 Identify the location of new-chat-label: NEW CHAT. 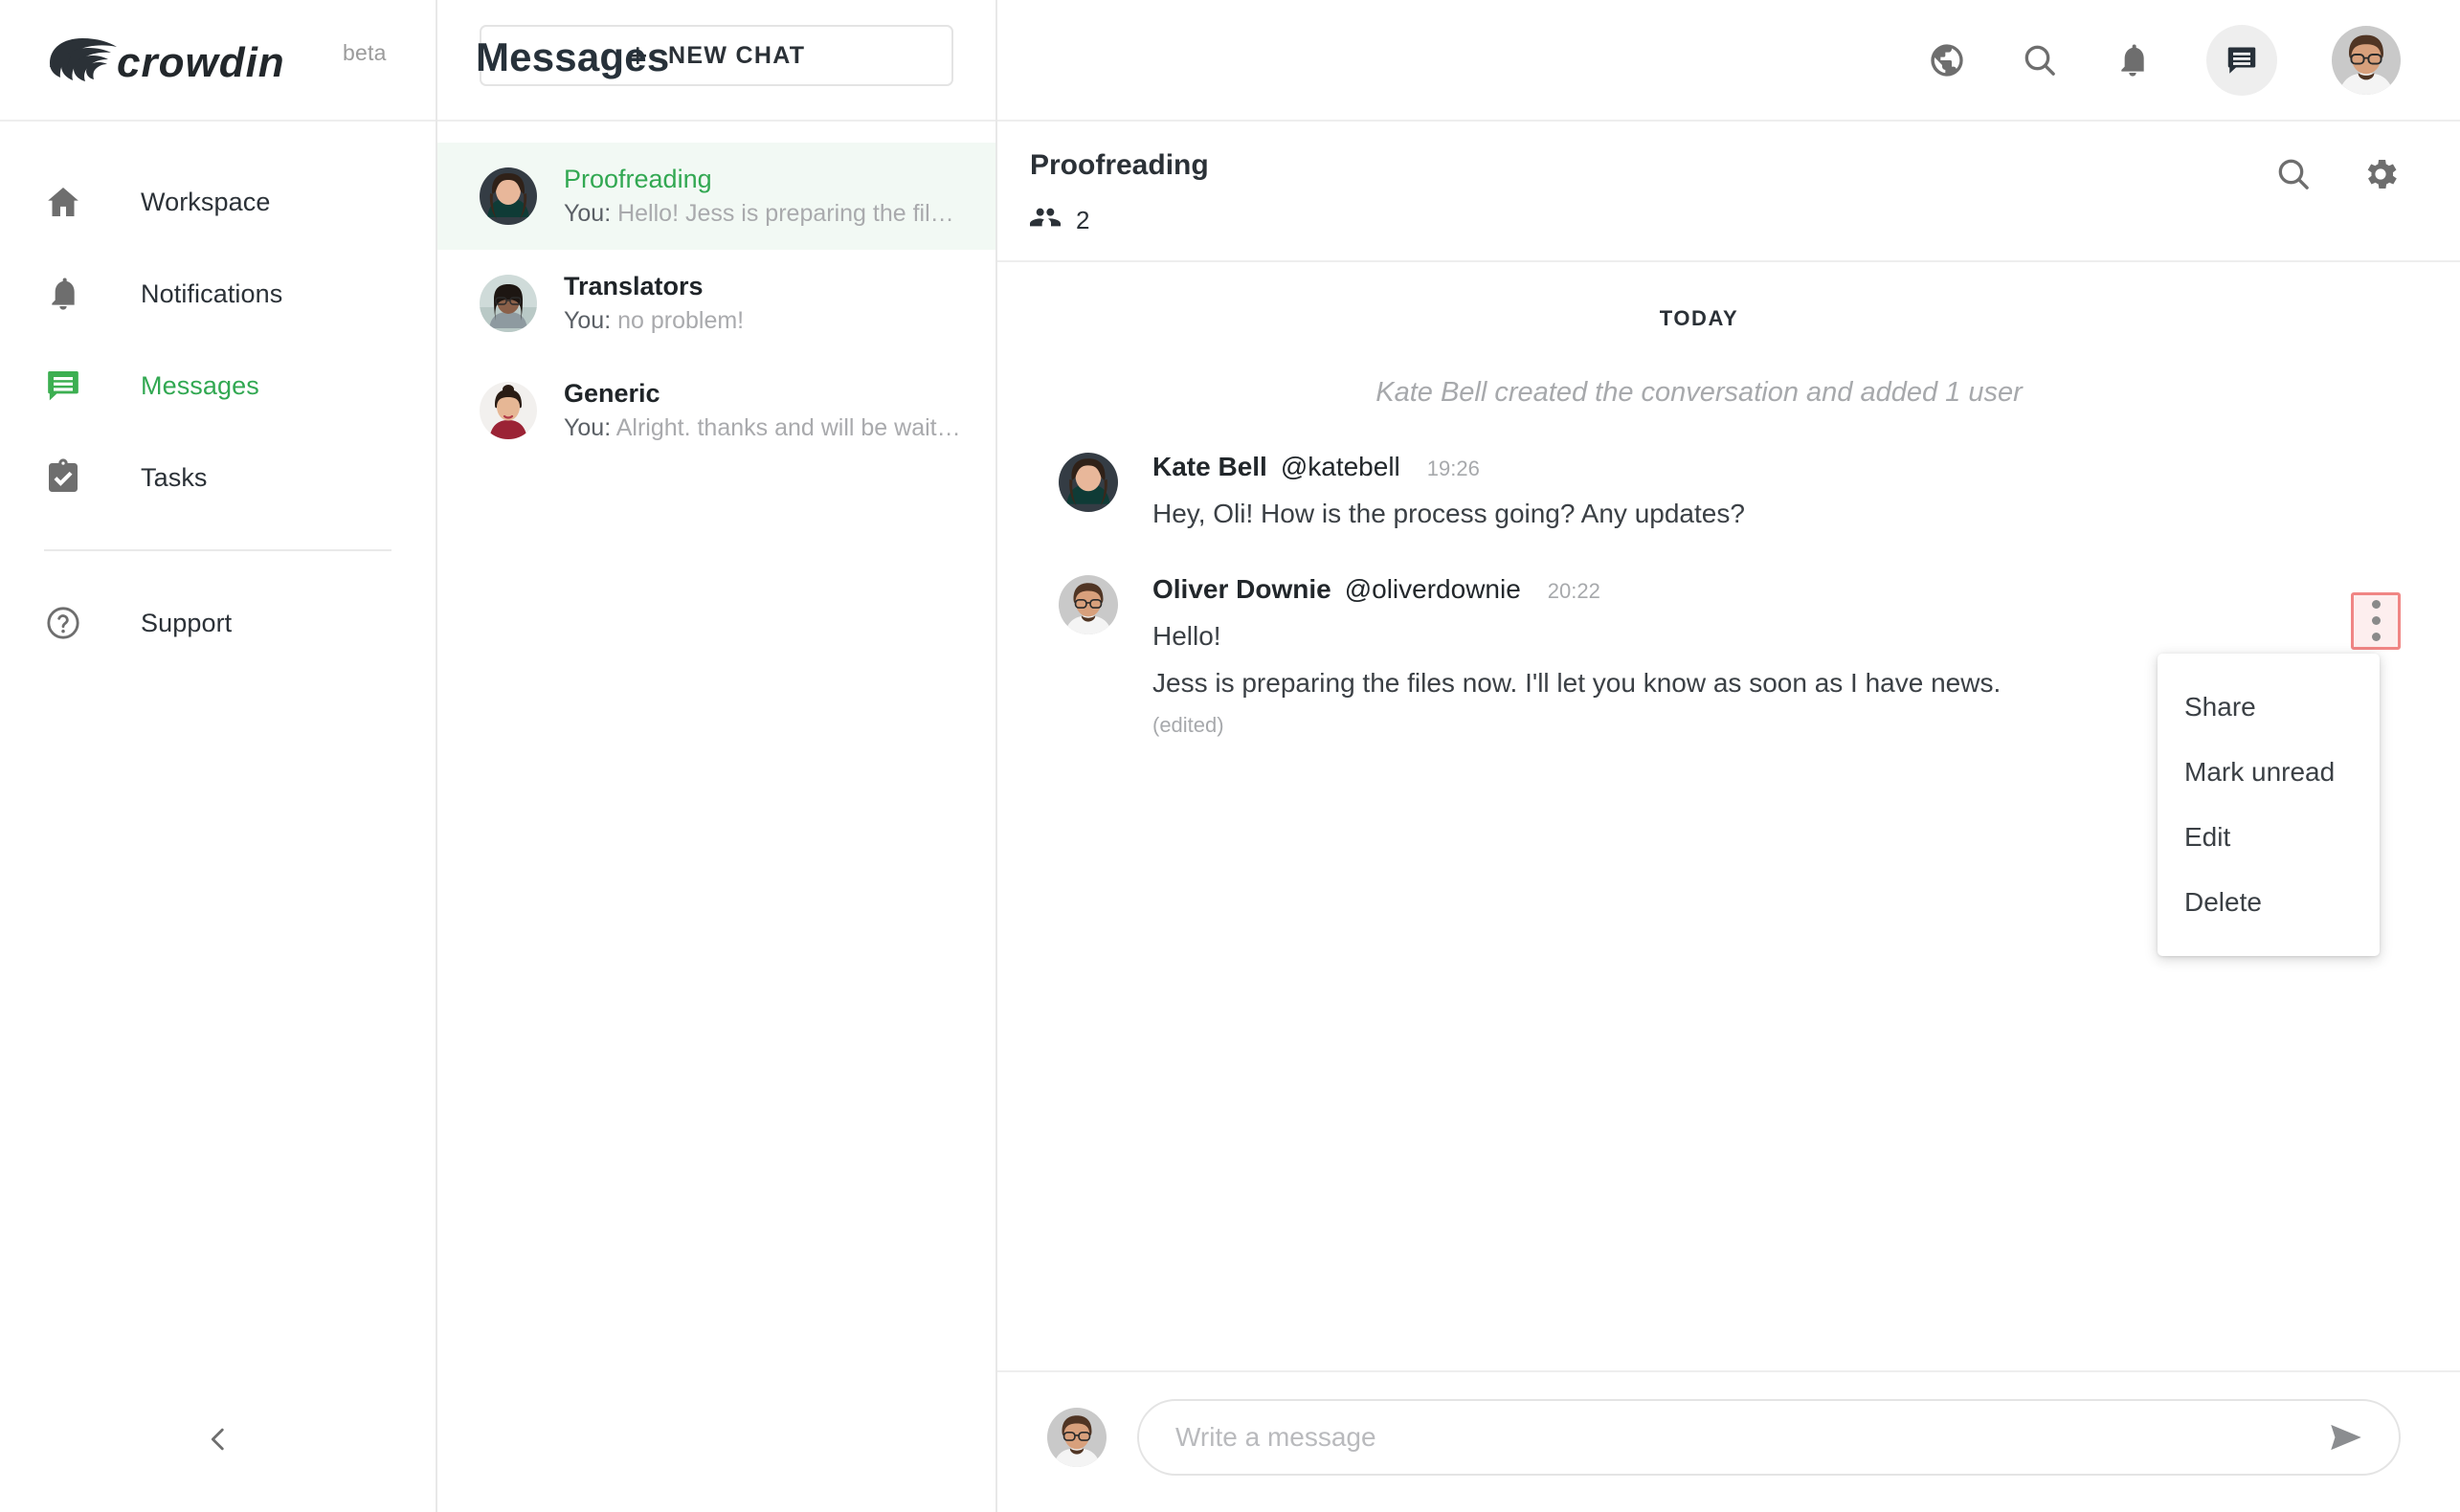
(737, 55).